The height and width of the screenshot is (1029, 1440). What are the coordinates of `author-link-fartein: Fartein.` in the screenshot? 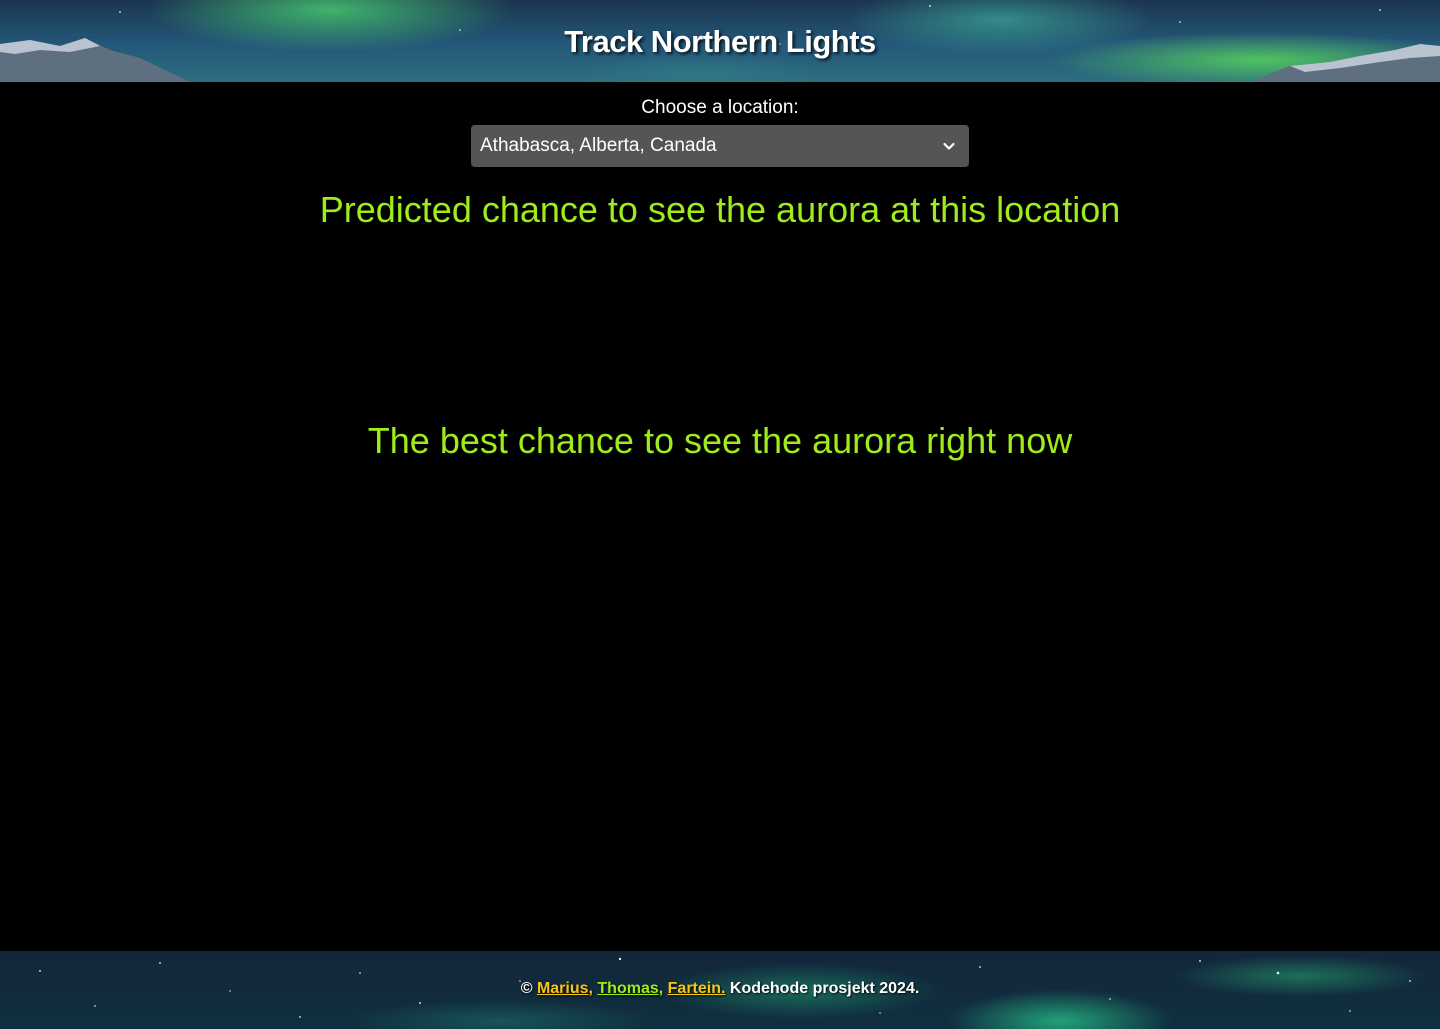 It's located at (697, 988).